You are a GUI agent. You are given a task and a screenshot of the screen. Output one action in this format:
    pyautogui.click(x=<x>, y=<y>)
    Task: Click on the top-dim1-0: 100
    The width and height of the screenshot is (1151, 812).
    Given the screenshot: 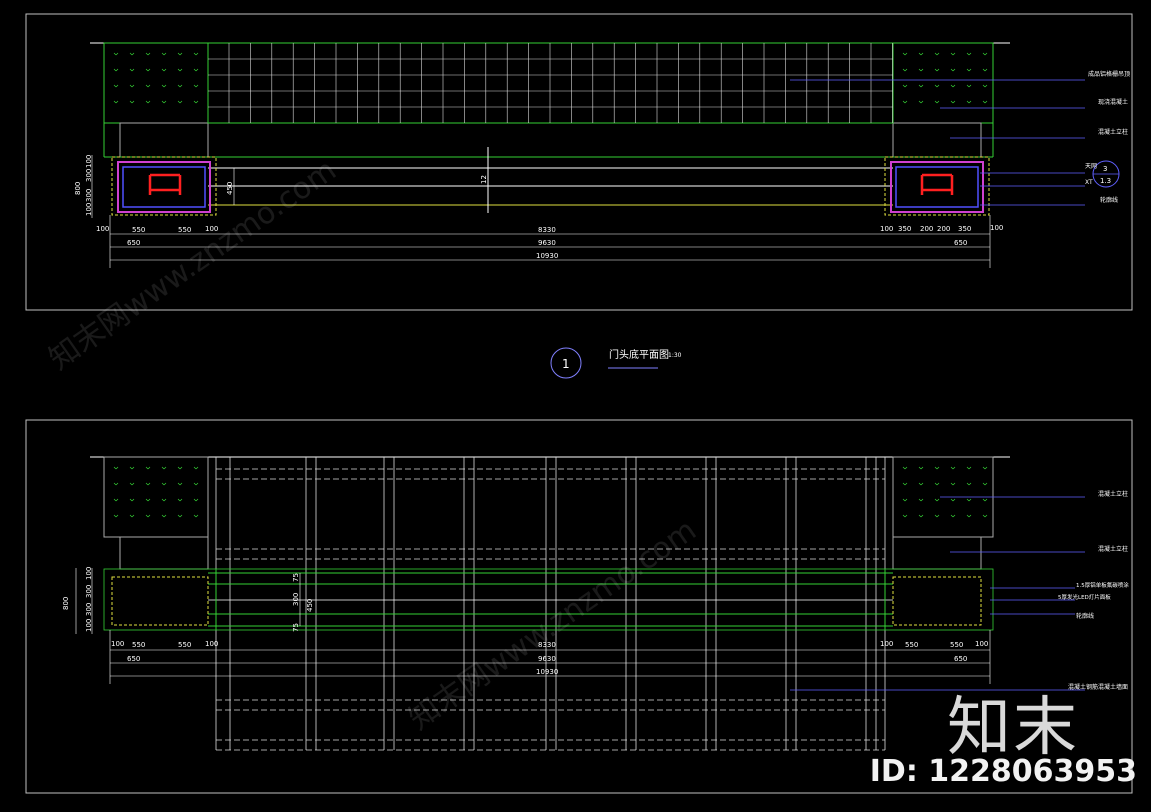 What is the action you would take?
    pyautogui.click(x=102, y=229)
    